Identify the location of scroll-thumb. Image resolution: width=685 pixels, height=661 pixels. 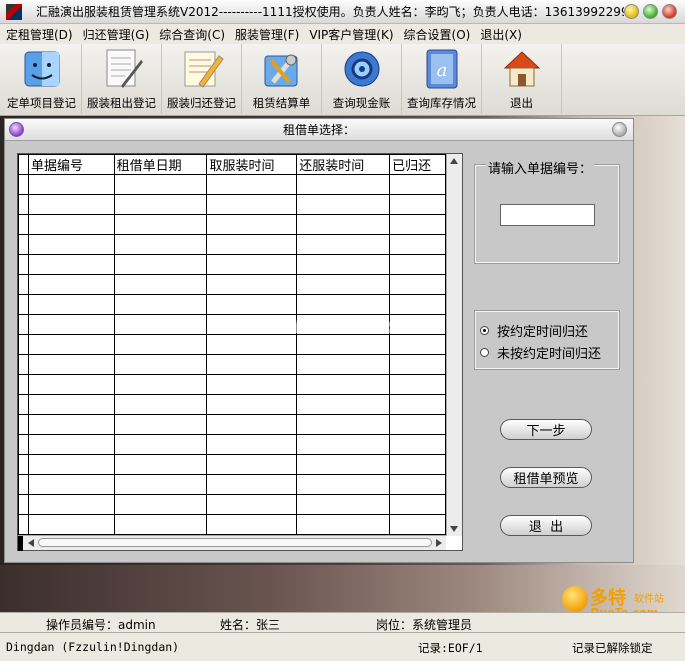
(235, 542).